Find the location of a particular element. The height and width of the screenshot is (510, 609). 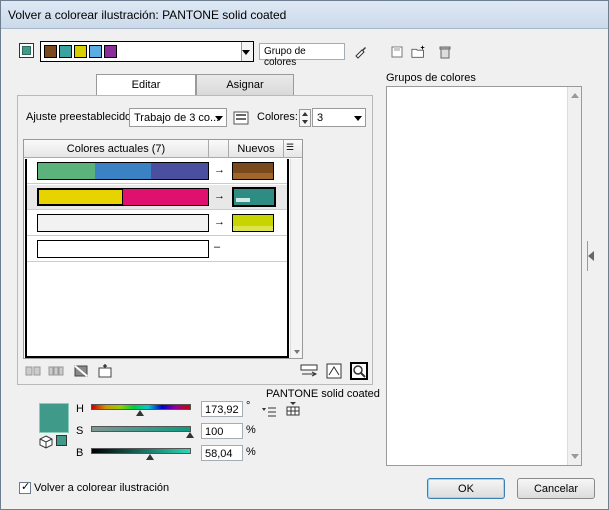

header-current-colors: Colores actuales (7) is located at coordinates (116, 148).